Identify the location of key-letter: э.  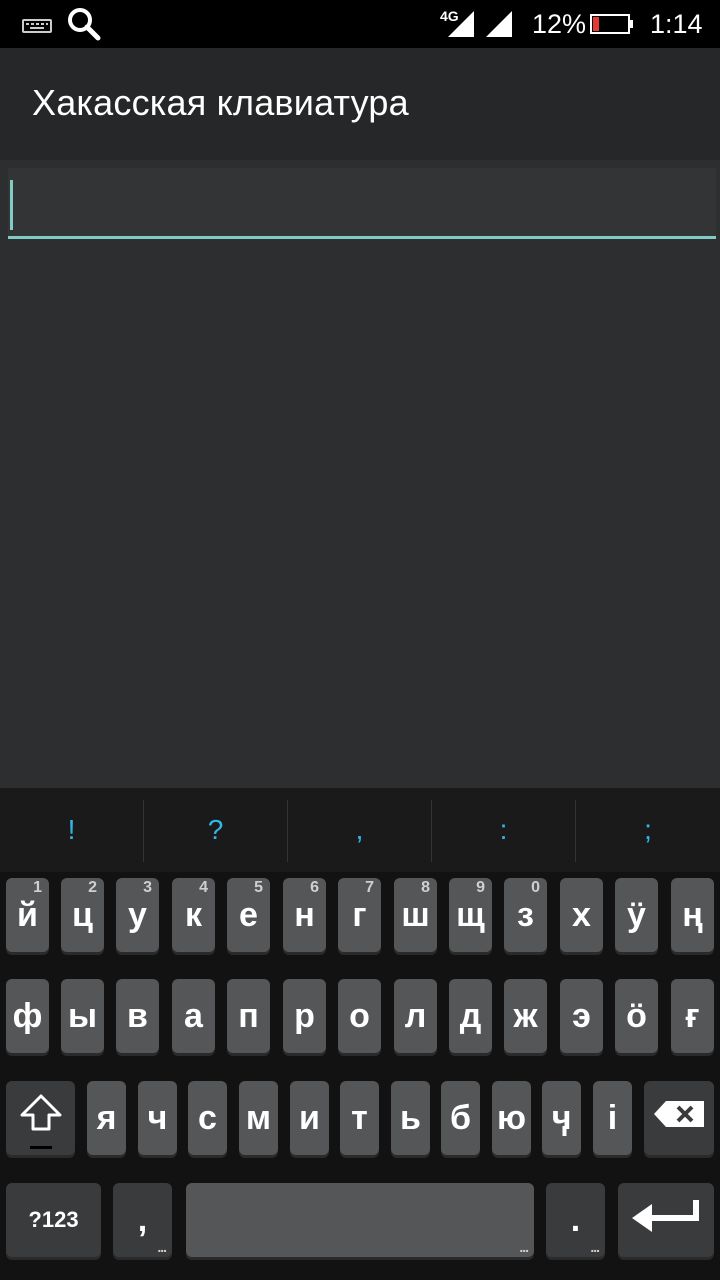
(581, 1016).